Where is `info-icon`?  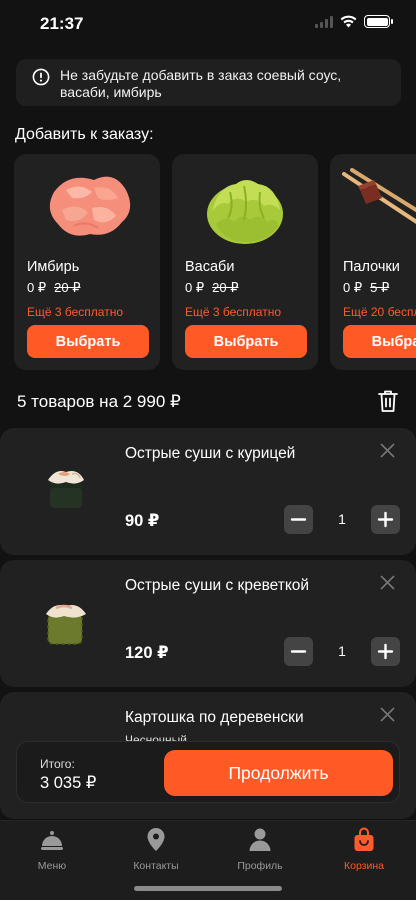
info-icon is located at coordinates (41, 77).